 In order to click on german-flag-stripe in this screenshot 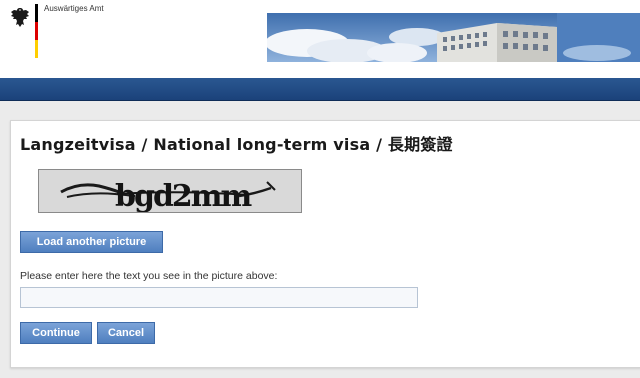, I will do `click(36, 31)`.